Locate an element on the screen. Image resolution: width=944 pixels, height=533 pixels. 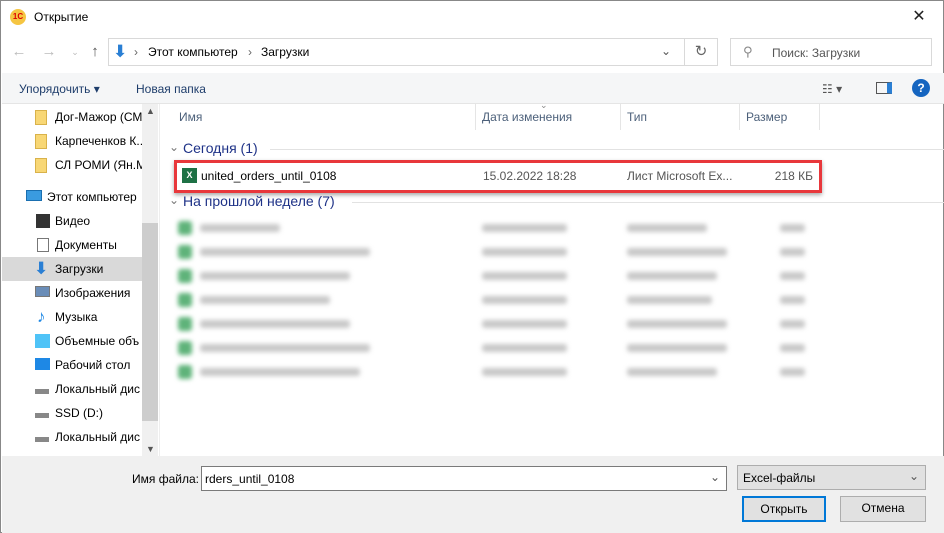
new-folder-button: Новая папка is located at coordinates (171, 89).